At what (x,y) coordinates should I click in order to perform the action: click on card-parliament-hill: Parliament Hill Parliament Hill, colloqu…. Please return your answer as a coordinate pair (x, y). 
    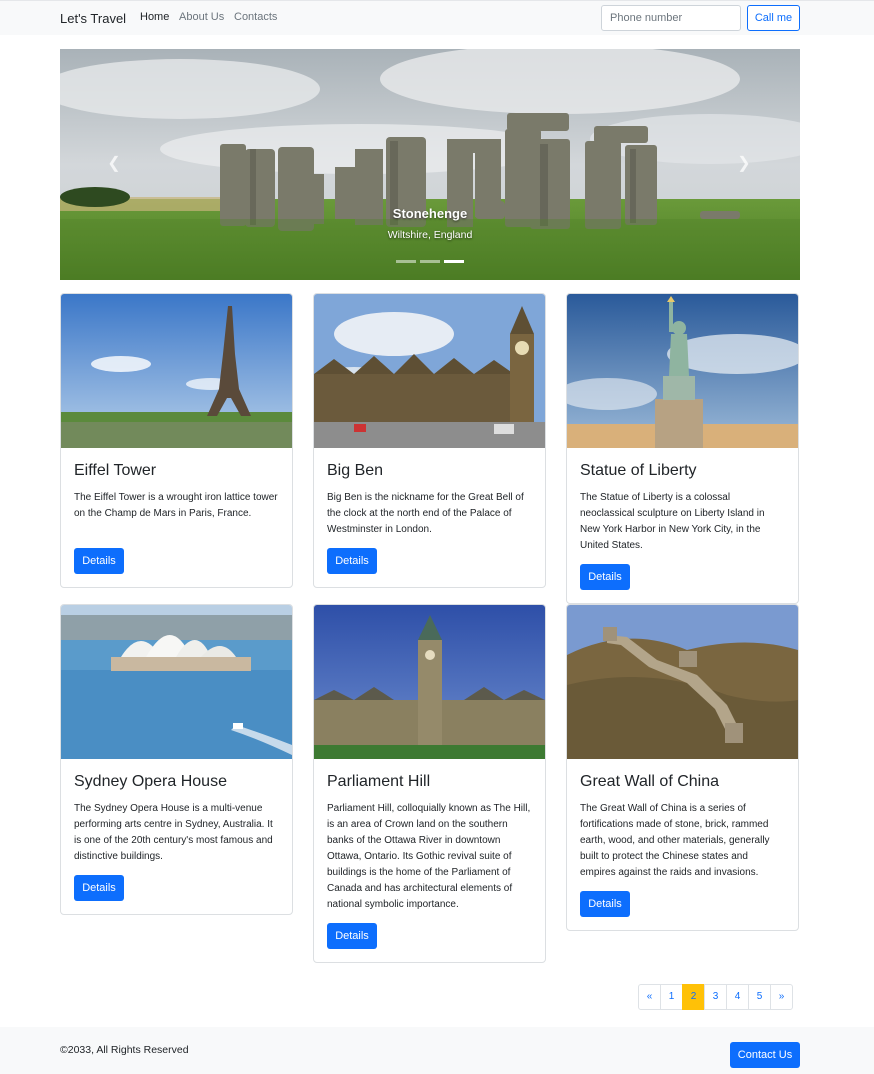
    Looking at the image, I should click on (429, 783).